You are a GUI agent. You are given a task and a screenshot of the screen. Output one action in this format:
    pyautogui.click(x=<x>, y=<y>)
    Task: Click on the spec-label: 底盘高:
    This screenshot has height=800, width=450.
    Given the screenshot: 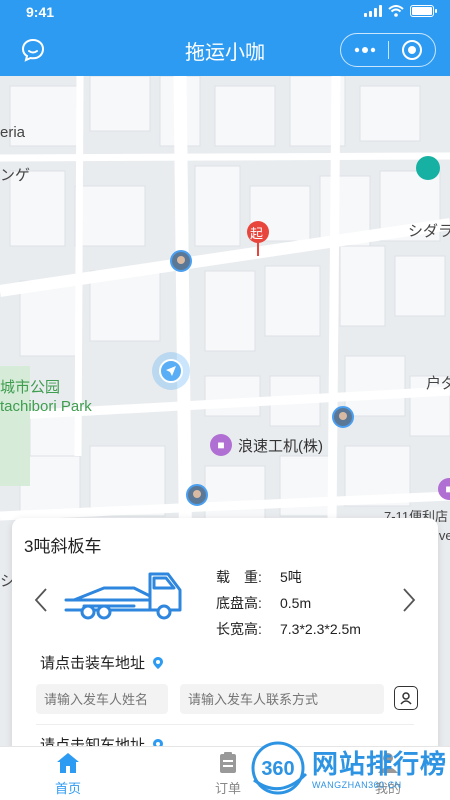 What is the action you would take?
    pyautogui.click(x=239, y=603)
    